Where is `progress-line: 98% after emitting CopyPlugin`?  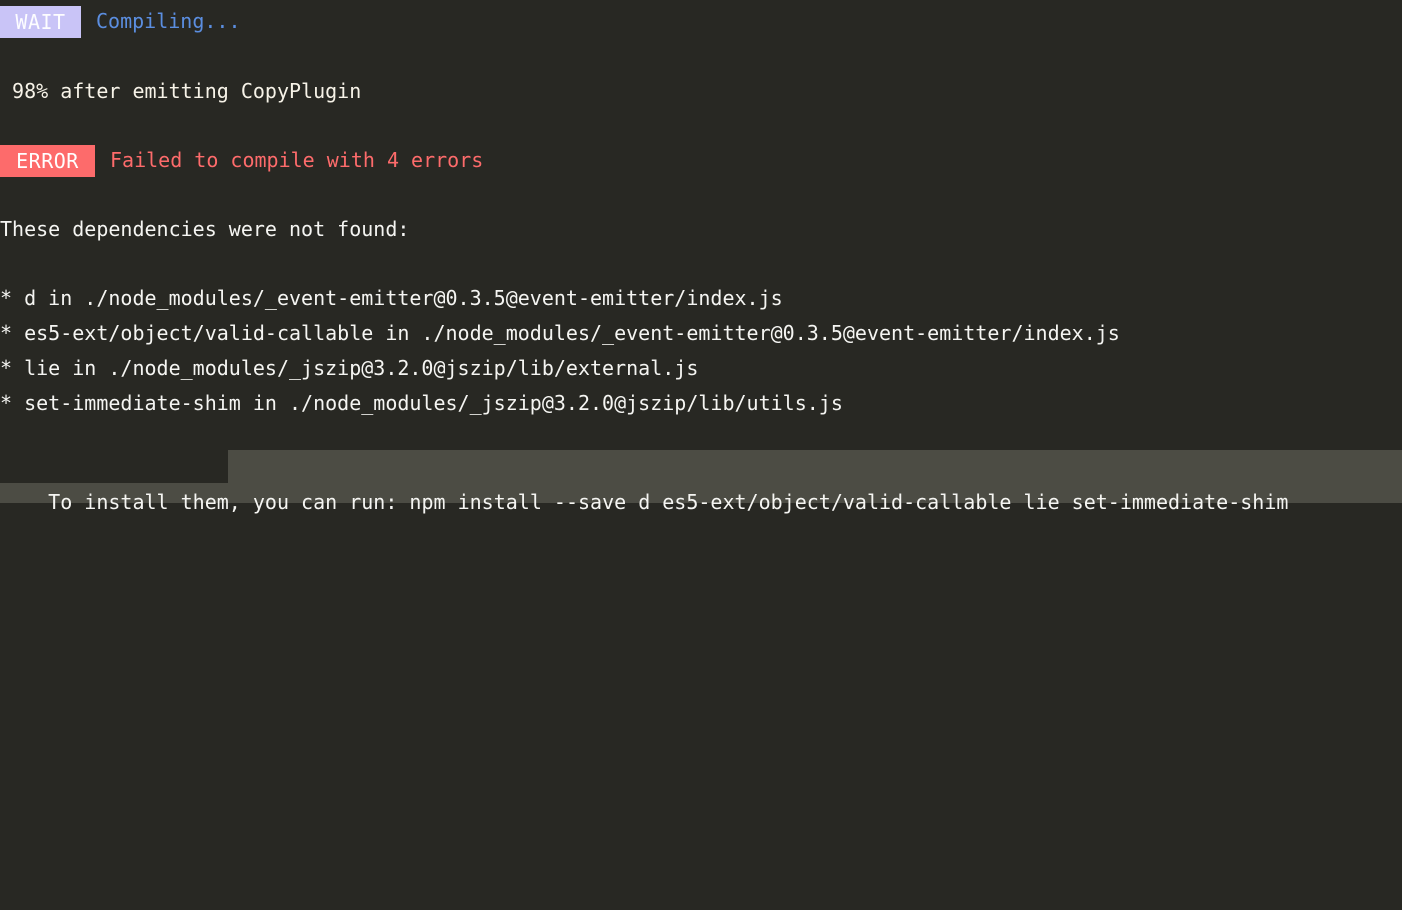 progress-line: 98% after emitting CopyPlugin is located at coordinates (181, 91).